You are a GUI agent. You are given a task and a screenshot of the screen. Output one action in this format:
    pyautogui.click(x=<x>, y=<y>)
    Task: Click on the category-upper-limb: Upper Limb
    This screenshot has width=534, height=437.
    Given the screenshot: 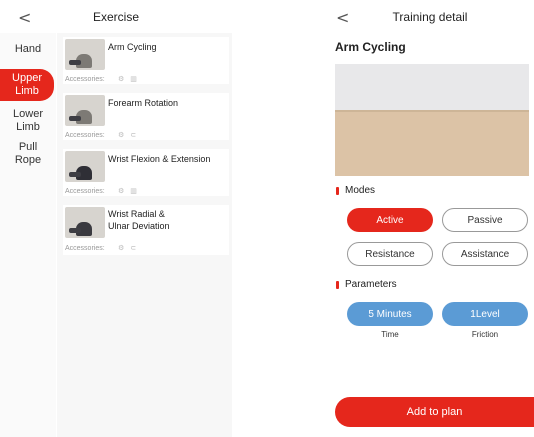 What is the action you would take?
    pyautogui.click(x=27, y=85)
    